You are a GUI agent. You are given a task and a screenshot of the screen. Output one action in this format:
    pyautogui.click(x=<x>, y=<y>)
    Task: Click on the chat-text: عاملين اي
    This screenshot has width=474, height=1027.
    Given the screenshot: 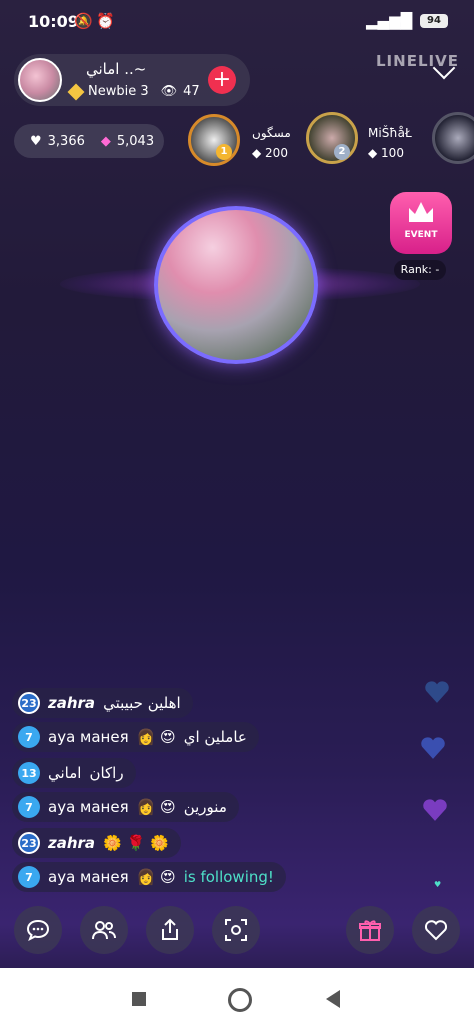 What is the action you would take?
    pyautogui.click(x=215, y=737)
    